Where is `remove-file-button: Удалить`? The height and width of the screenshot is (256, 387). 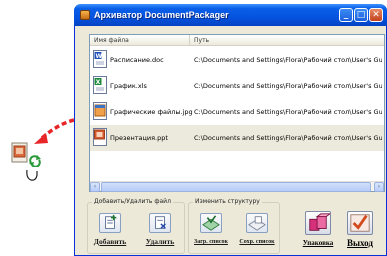
remove-file-button: Удалить is located at coordinates (160, 232).